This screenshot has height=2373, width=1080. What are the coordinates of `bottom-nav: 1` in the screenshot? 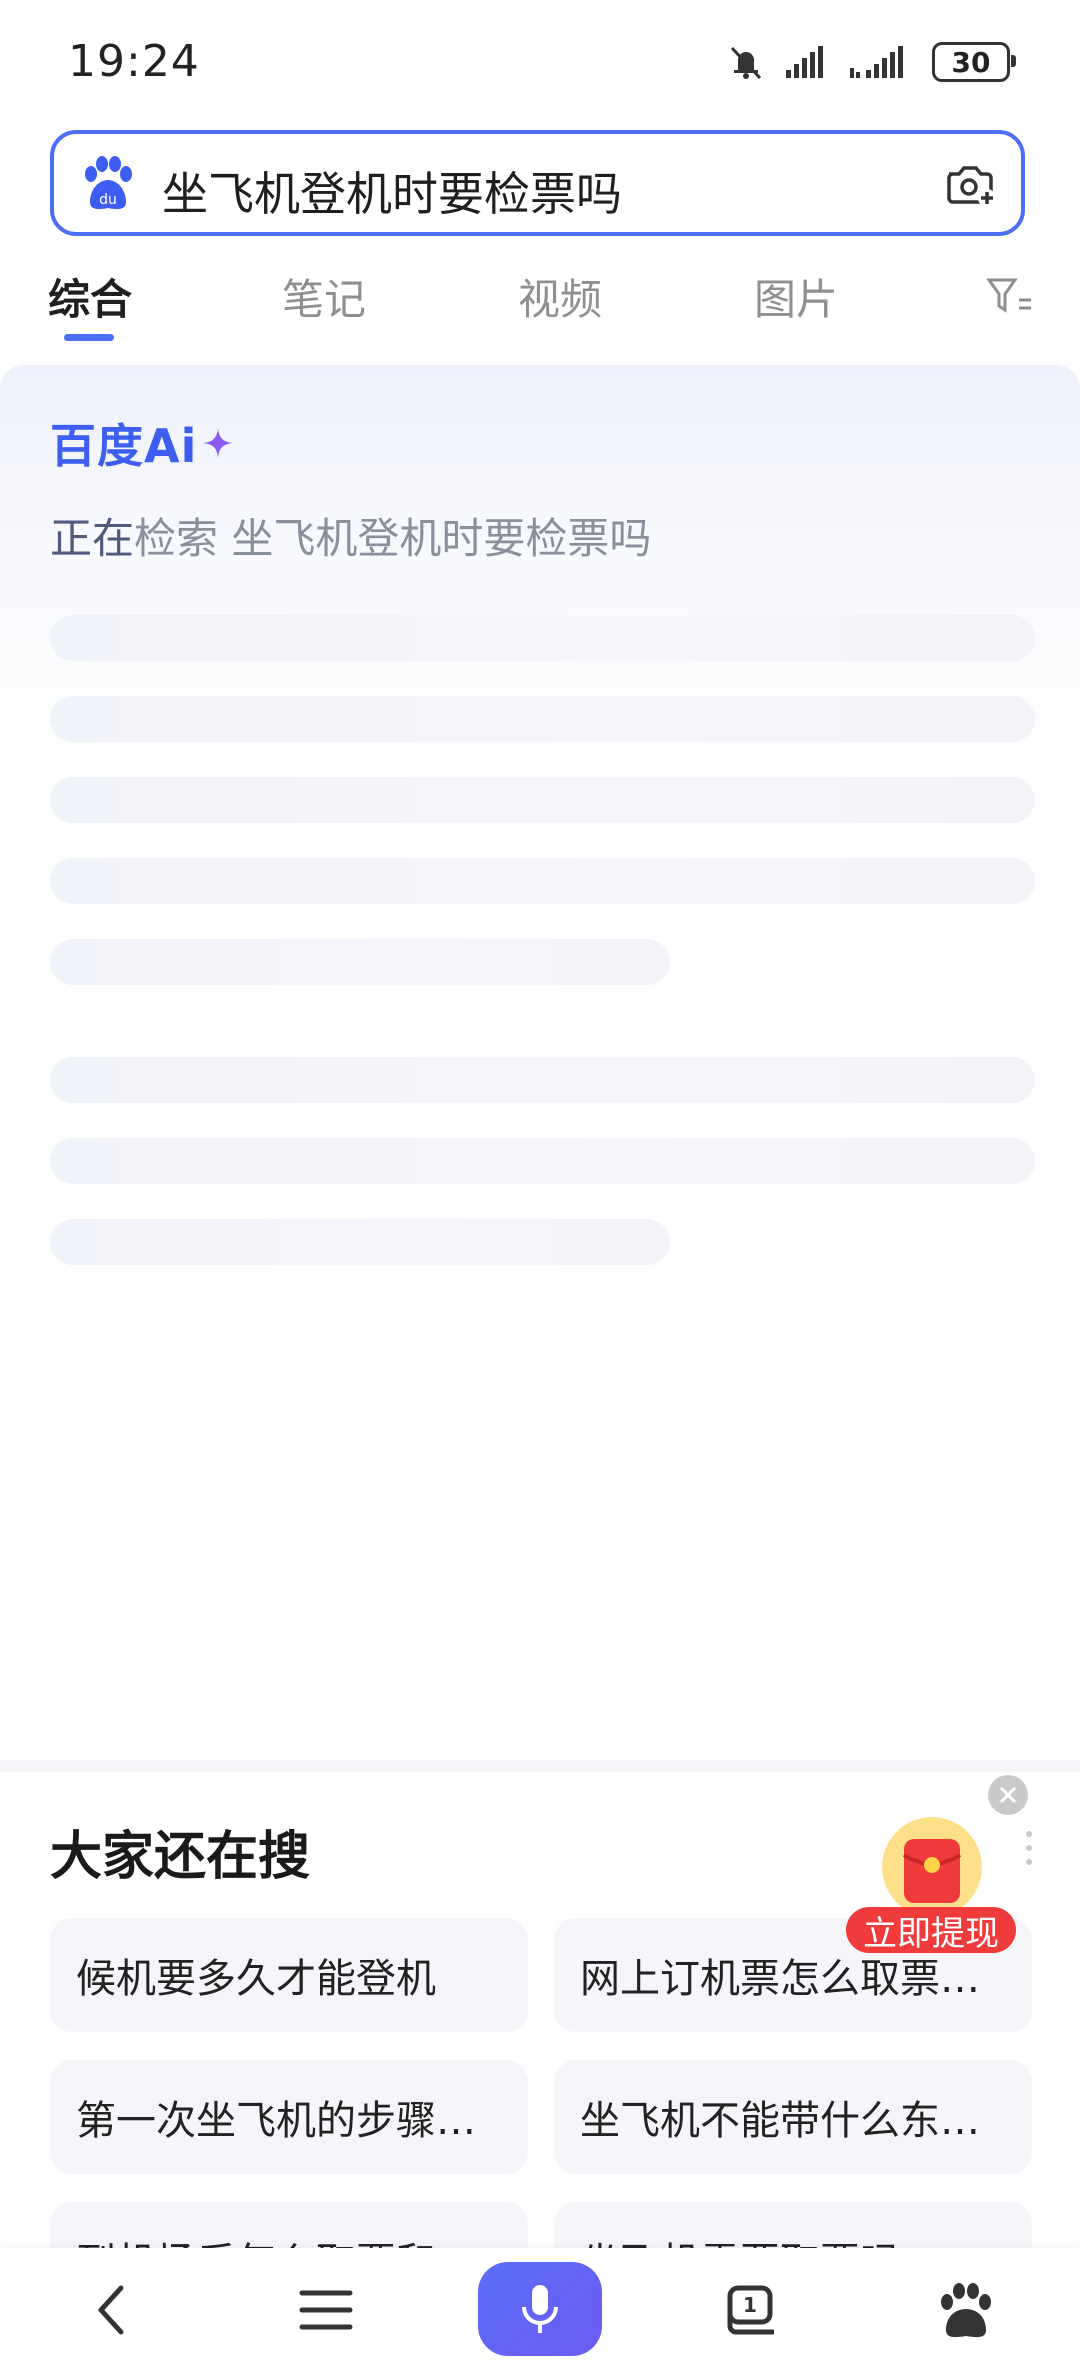 It's located at (540, 2310).